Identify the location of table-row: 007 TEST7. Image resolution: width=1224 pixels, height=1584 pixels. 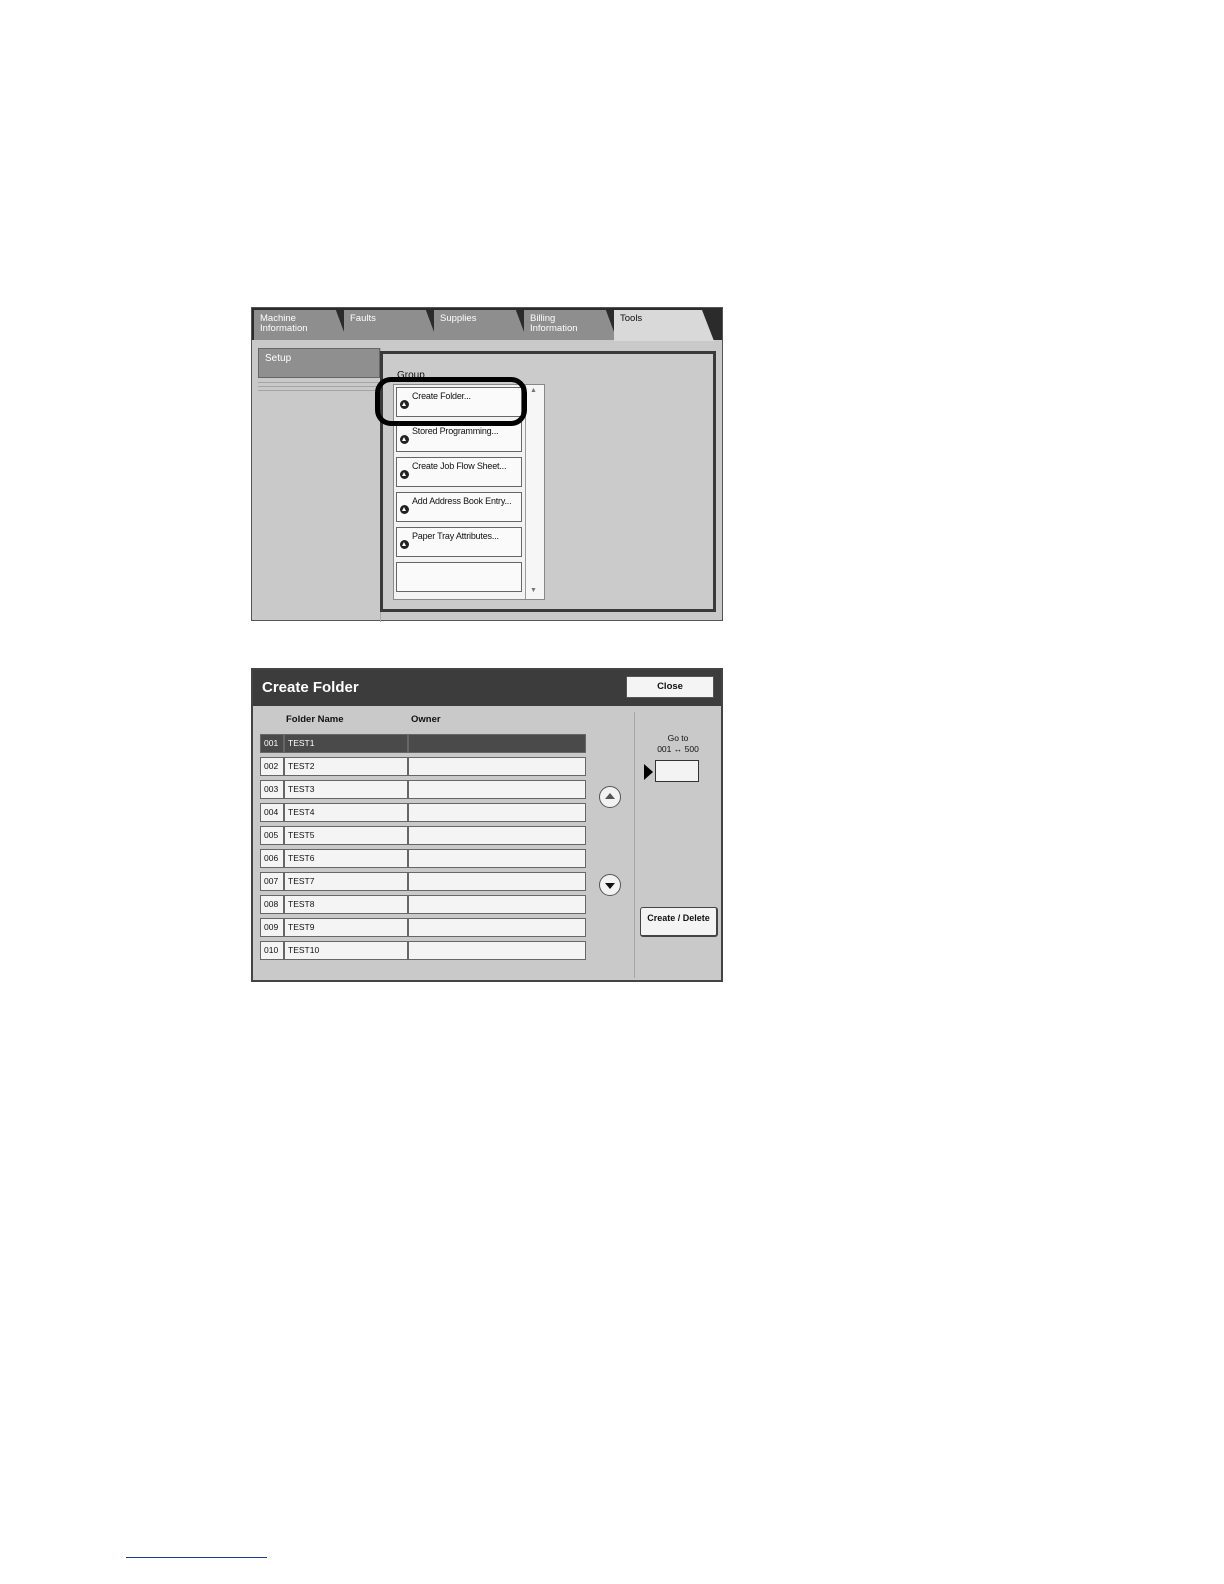
(423, 881).